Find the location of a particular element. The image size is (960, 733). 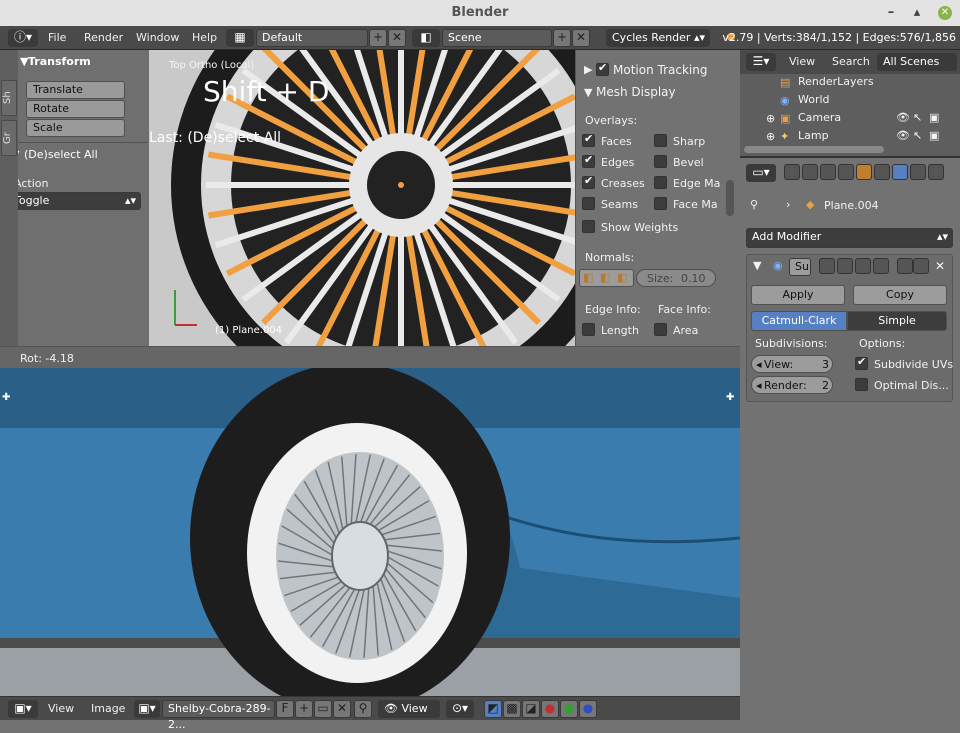

edge-marks-checkbox is located at coordinates (660, 182).